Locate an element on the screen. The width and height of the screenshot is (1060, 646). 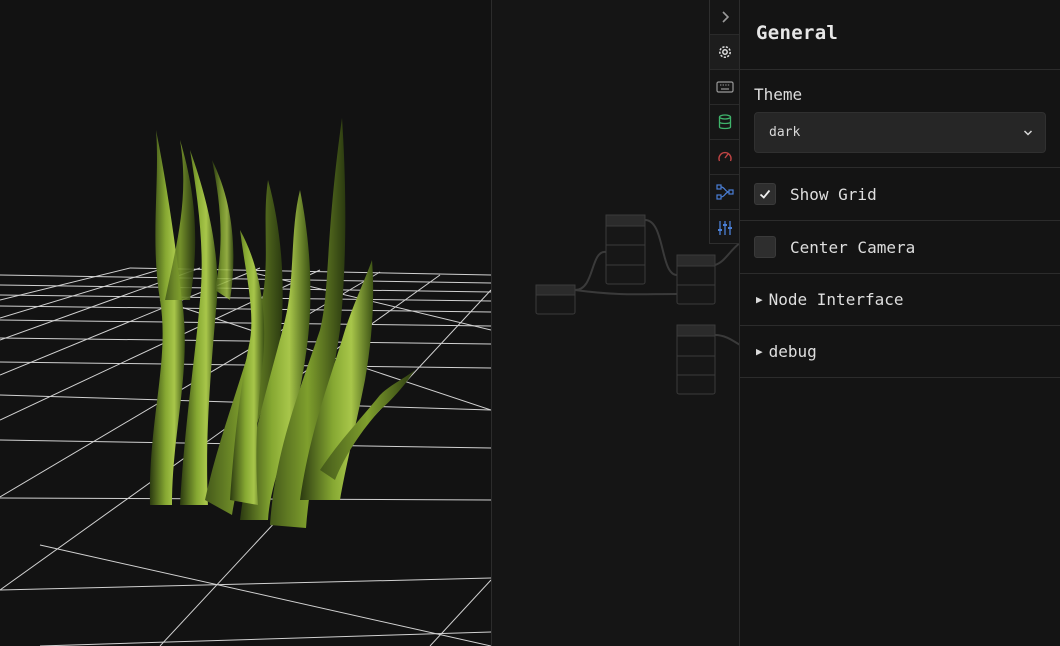
settings-sliders-tool-button is located at coordinates (724, 227).